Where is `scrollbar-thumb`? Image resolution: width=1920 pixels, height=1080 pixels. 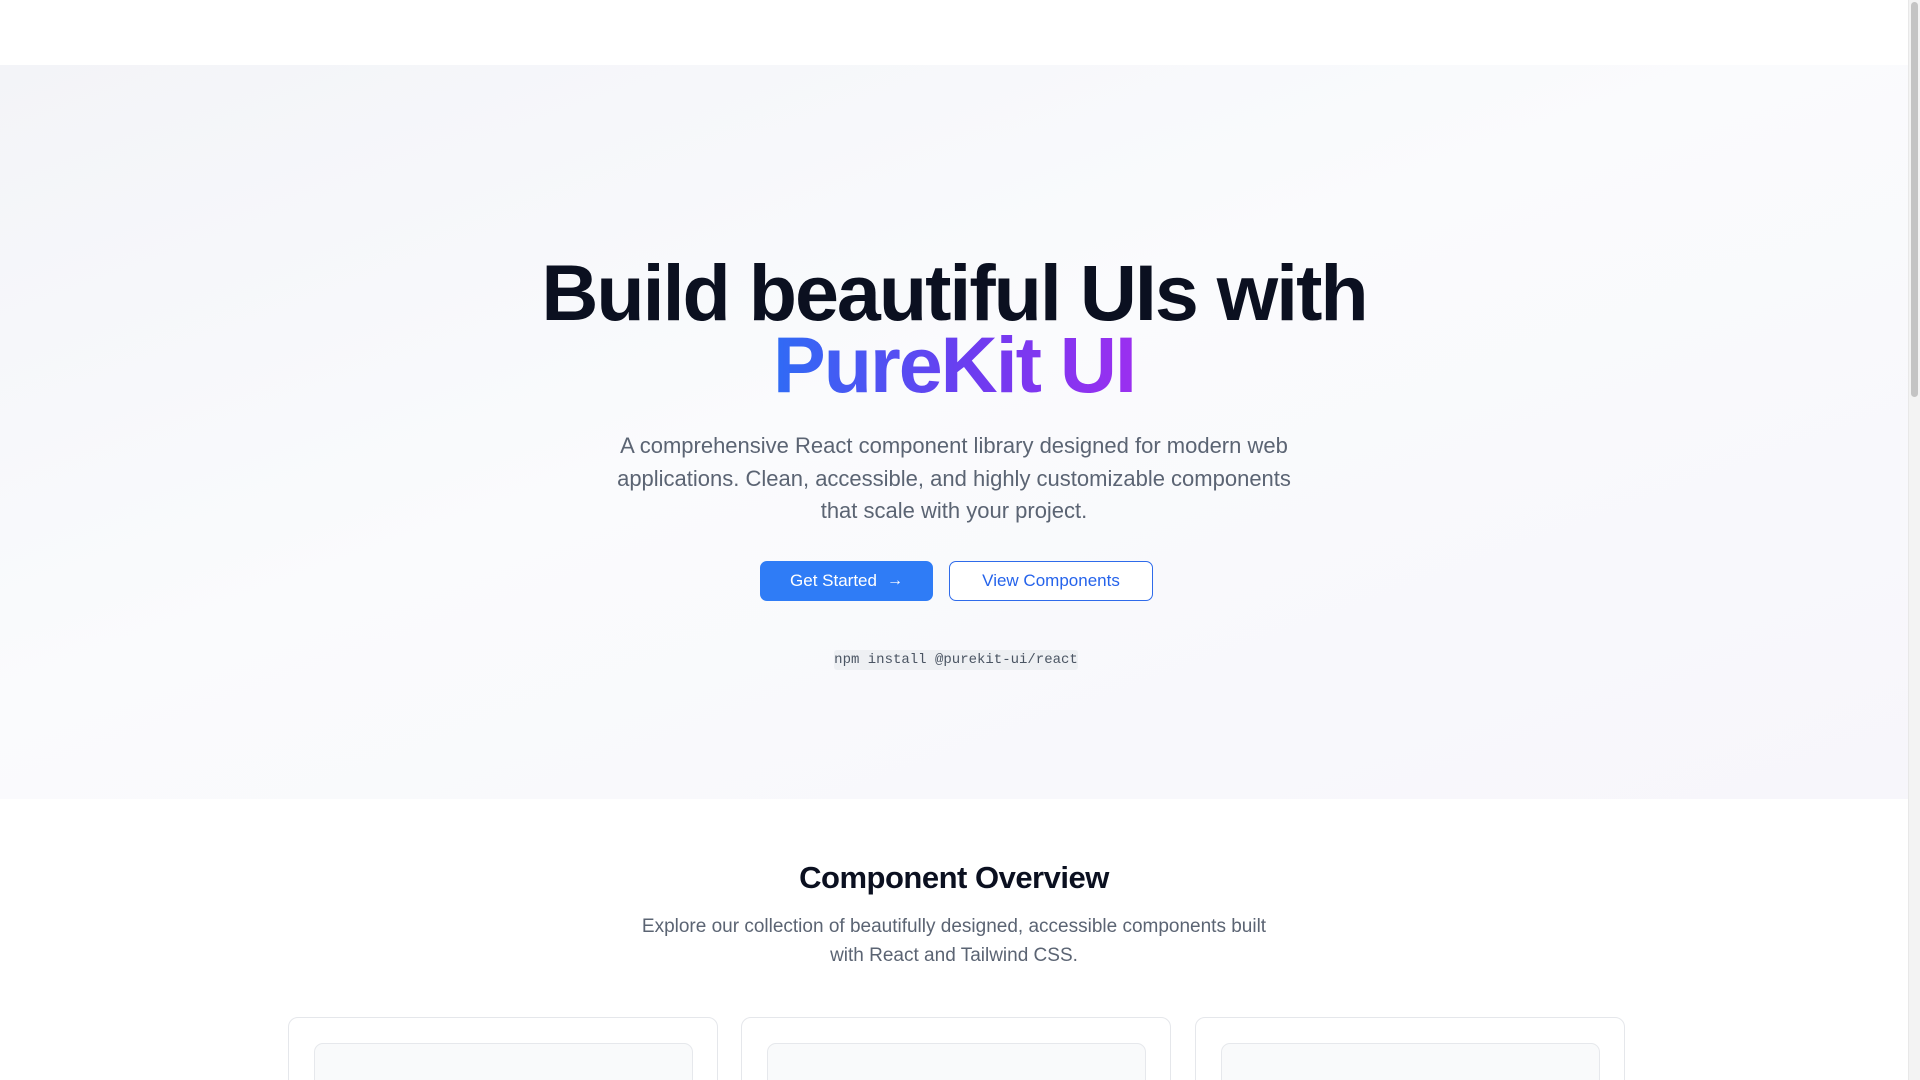
scrollbar-thumb is located at coordinates (1914, 199).